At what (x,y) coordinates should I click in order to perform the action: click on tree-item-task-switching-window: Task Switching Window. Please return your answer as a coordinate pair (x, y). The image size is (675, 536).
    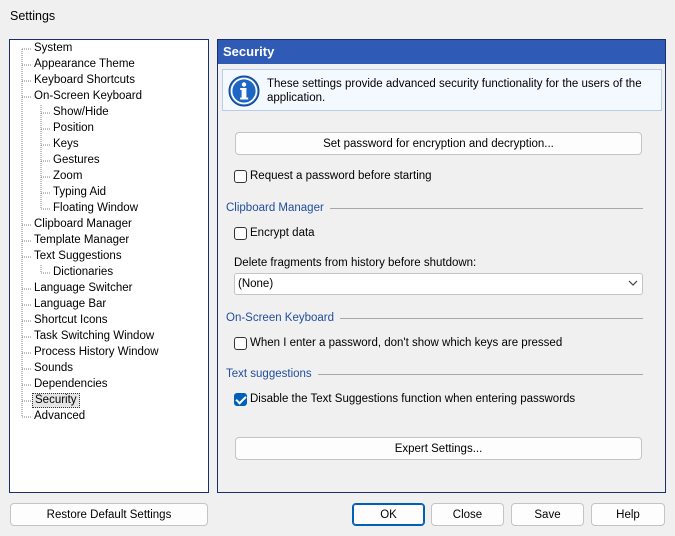
    Looking at the image, I should click on (94, 336).